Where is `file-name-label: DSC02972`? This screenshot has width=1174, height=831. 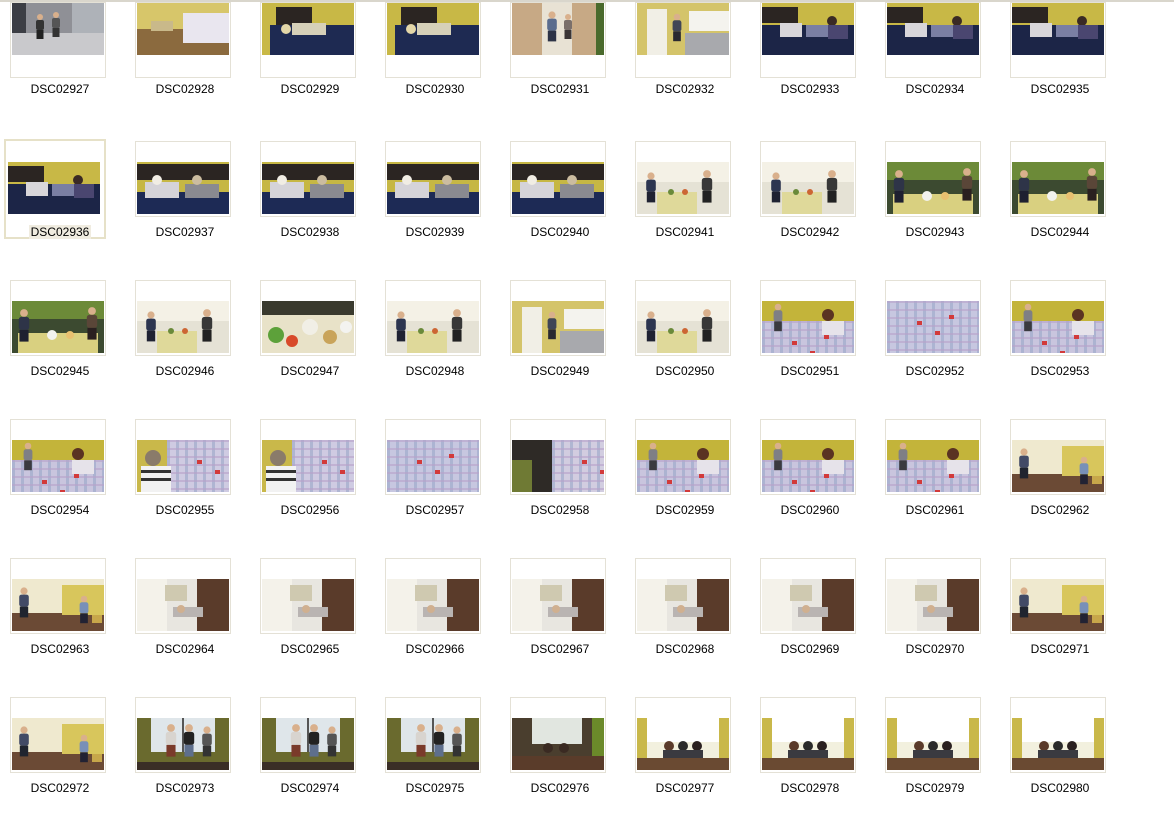 file-name-label: DSC02972 is located at coordinates (60, 788).